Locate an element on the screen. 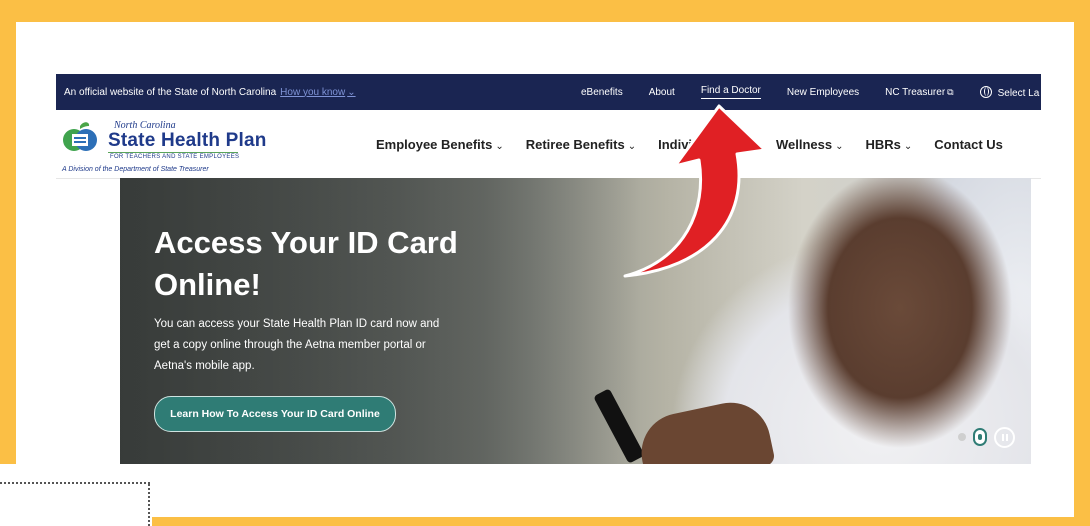 The width and height of the screenshot is (1090, 526). frame-top is located at coordinates (545, 11).